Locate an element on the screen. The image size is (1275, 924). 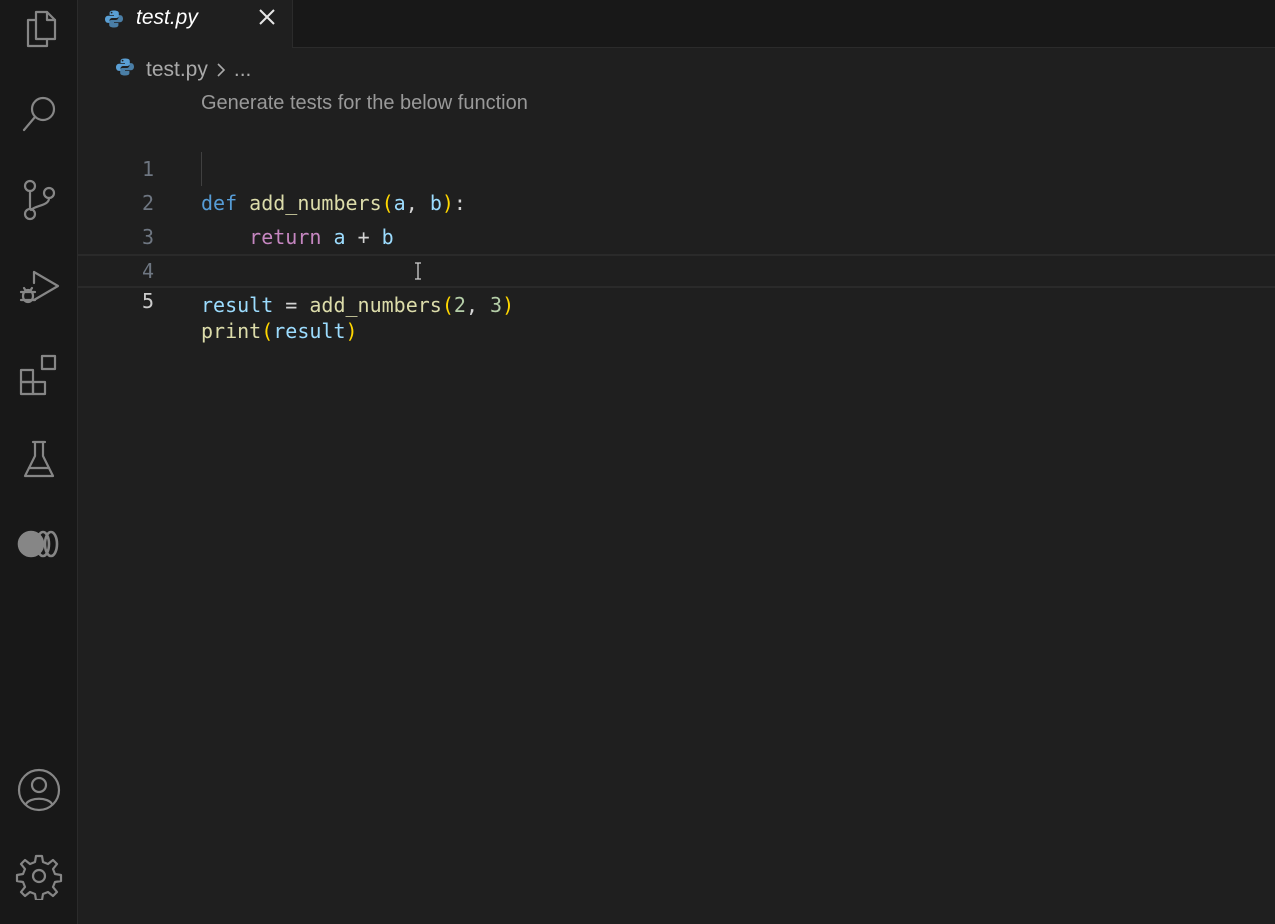
extensions-button is located at coordinates (38, 374).